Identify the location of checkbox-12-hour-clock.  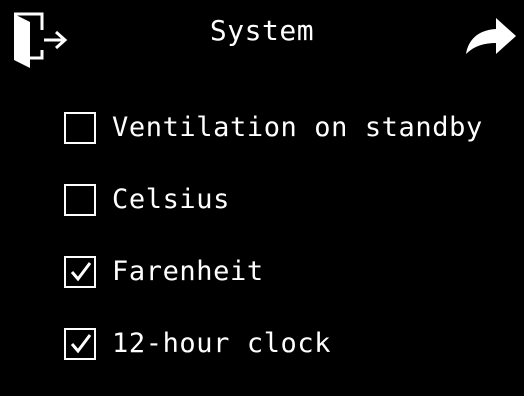
(80, 344).